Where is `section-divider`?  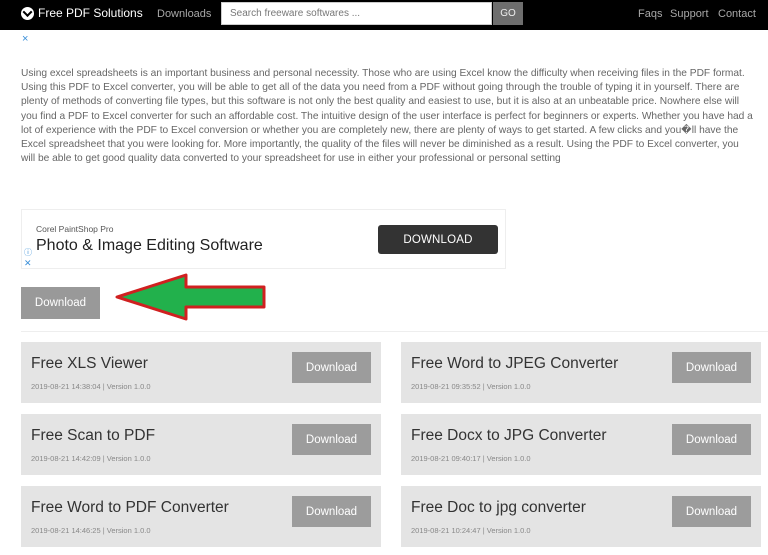 section-divider is located at coordinates (394, 331).